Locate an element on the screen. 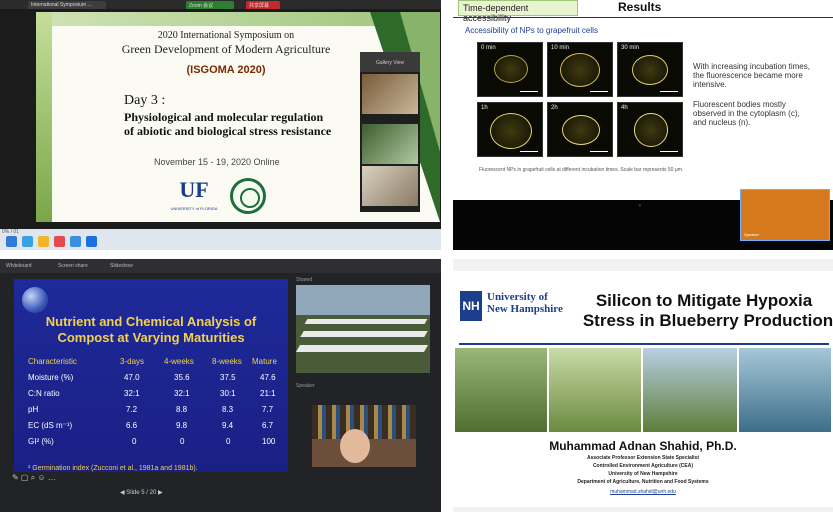 Image resolution: width=833 pixels, height=512 pixels. panel-label: 4h is located at coordinates (624, 108).